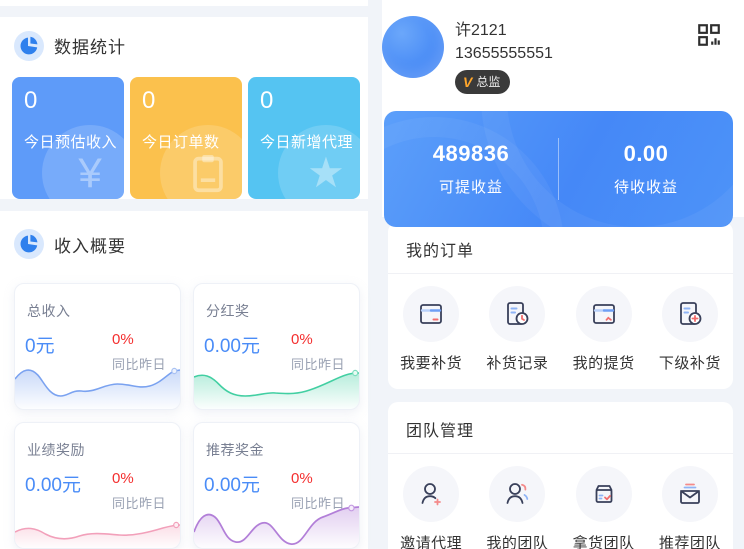  Describe the element at coordinates (90, 48) in the screenshot. I see `stats-section-title: 数据统计` at that location.